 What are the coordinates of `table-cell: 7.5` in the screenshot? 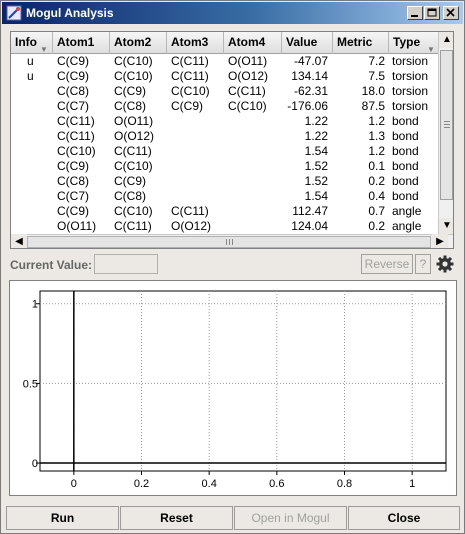 It's located at (376, 76).